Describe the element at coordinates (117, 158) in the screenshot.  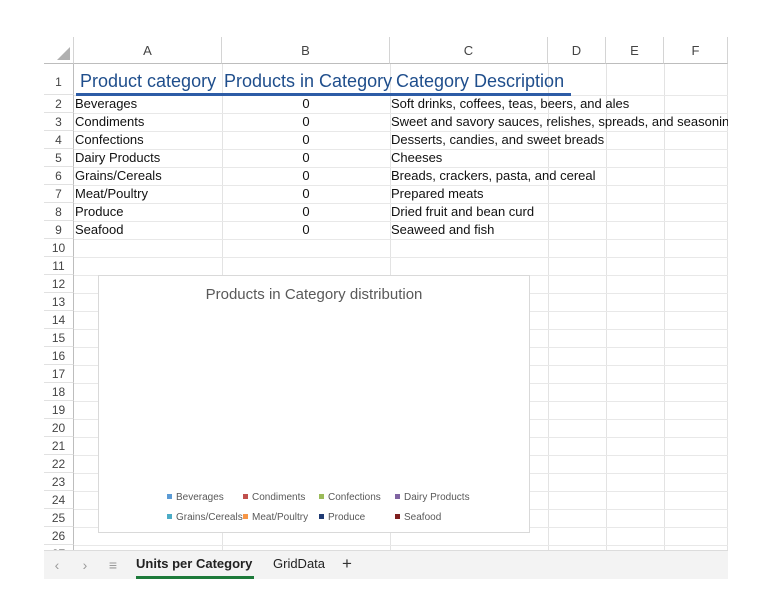
I see `cell-category: Dairy Products` at that location.